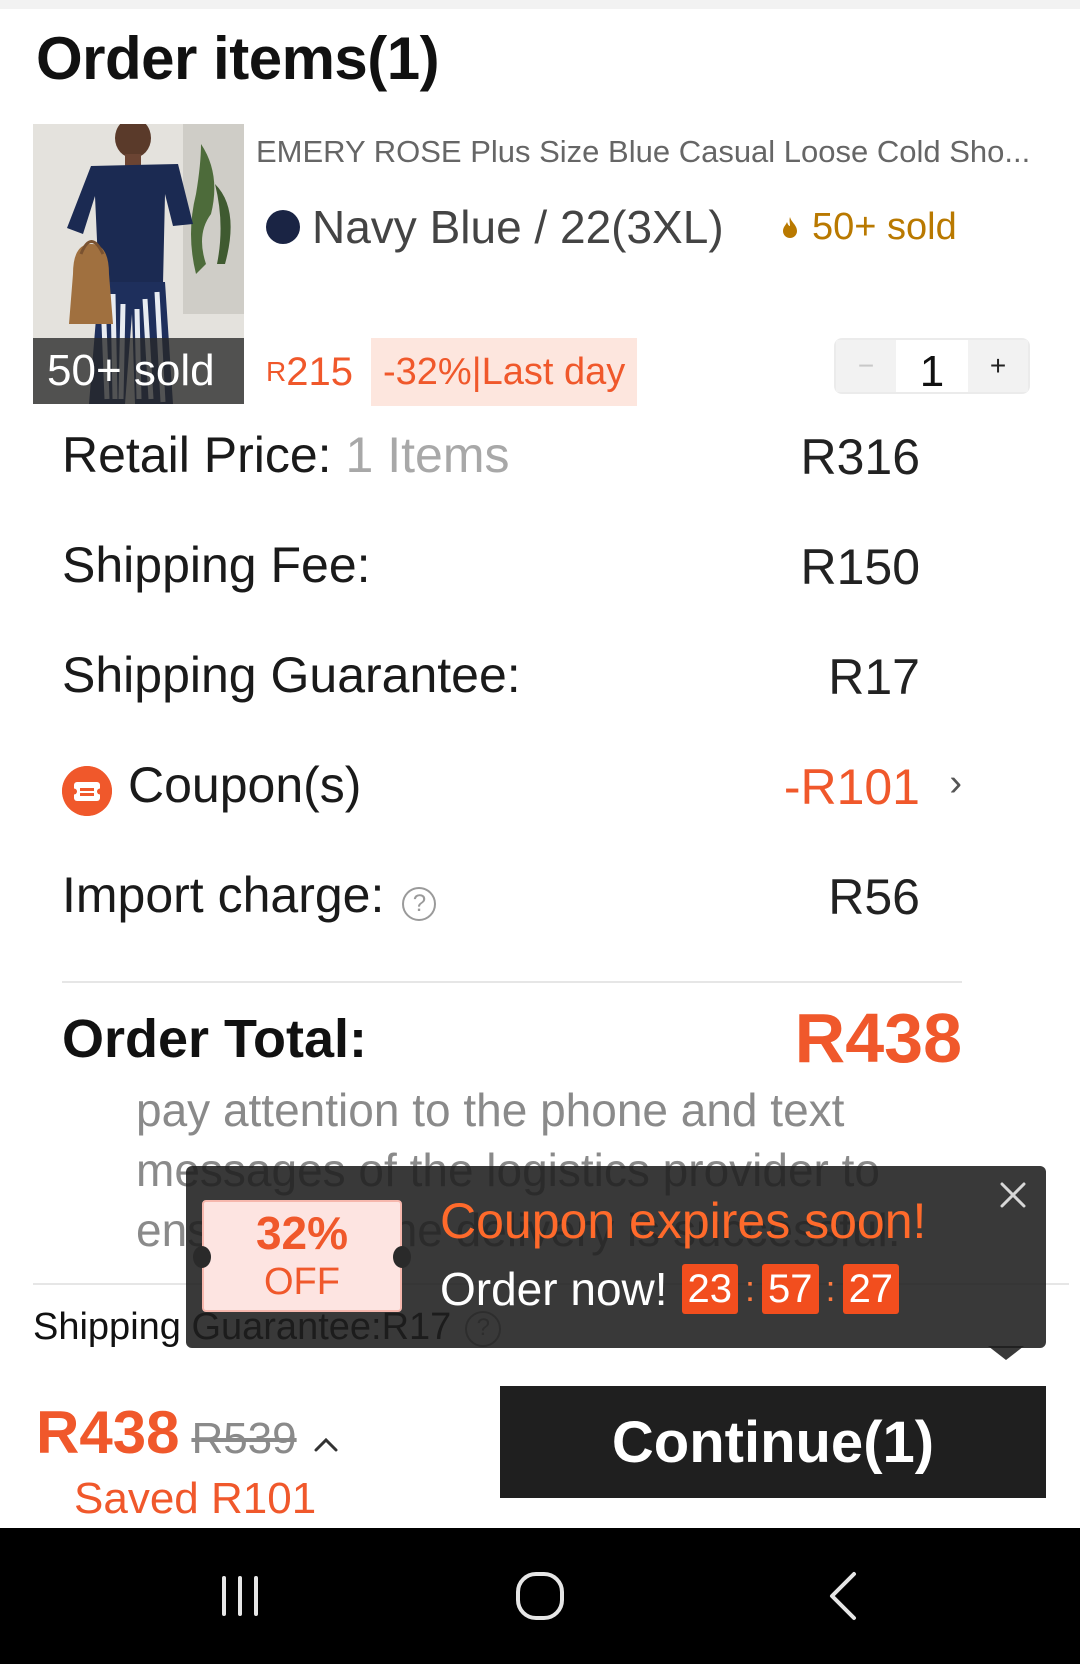  Describe the element at coordinates (518, 227) in the screenshot. I see `variant-label: Navy Blue / 22(3XL)` at that location.